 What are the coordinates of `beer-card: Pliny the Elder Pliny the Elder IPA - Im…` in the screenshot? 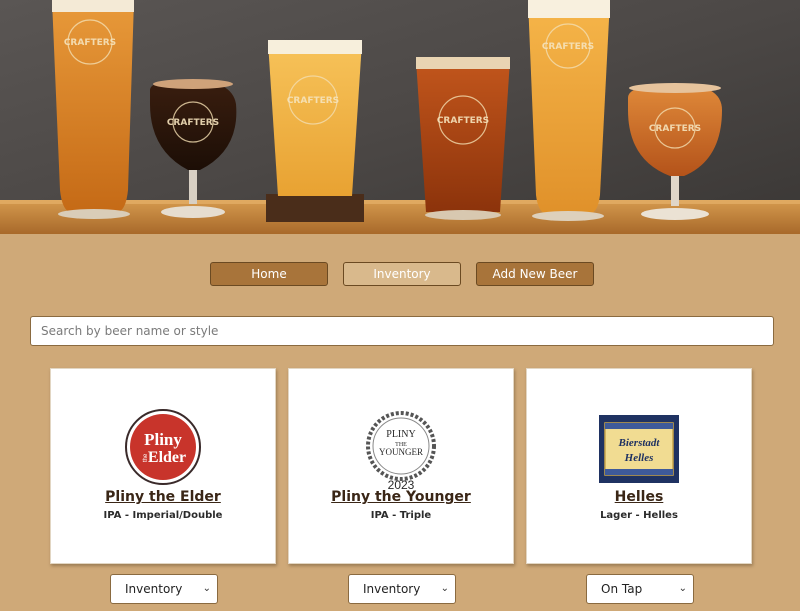 It's located at (163, 466).